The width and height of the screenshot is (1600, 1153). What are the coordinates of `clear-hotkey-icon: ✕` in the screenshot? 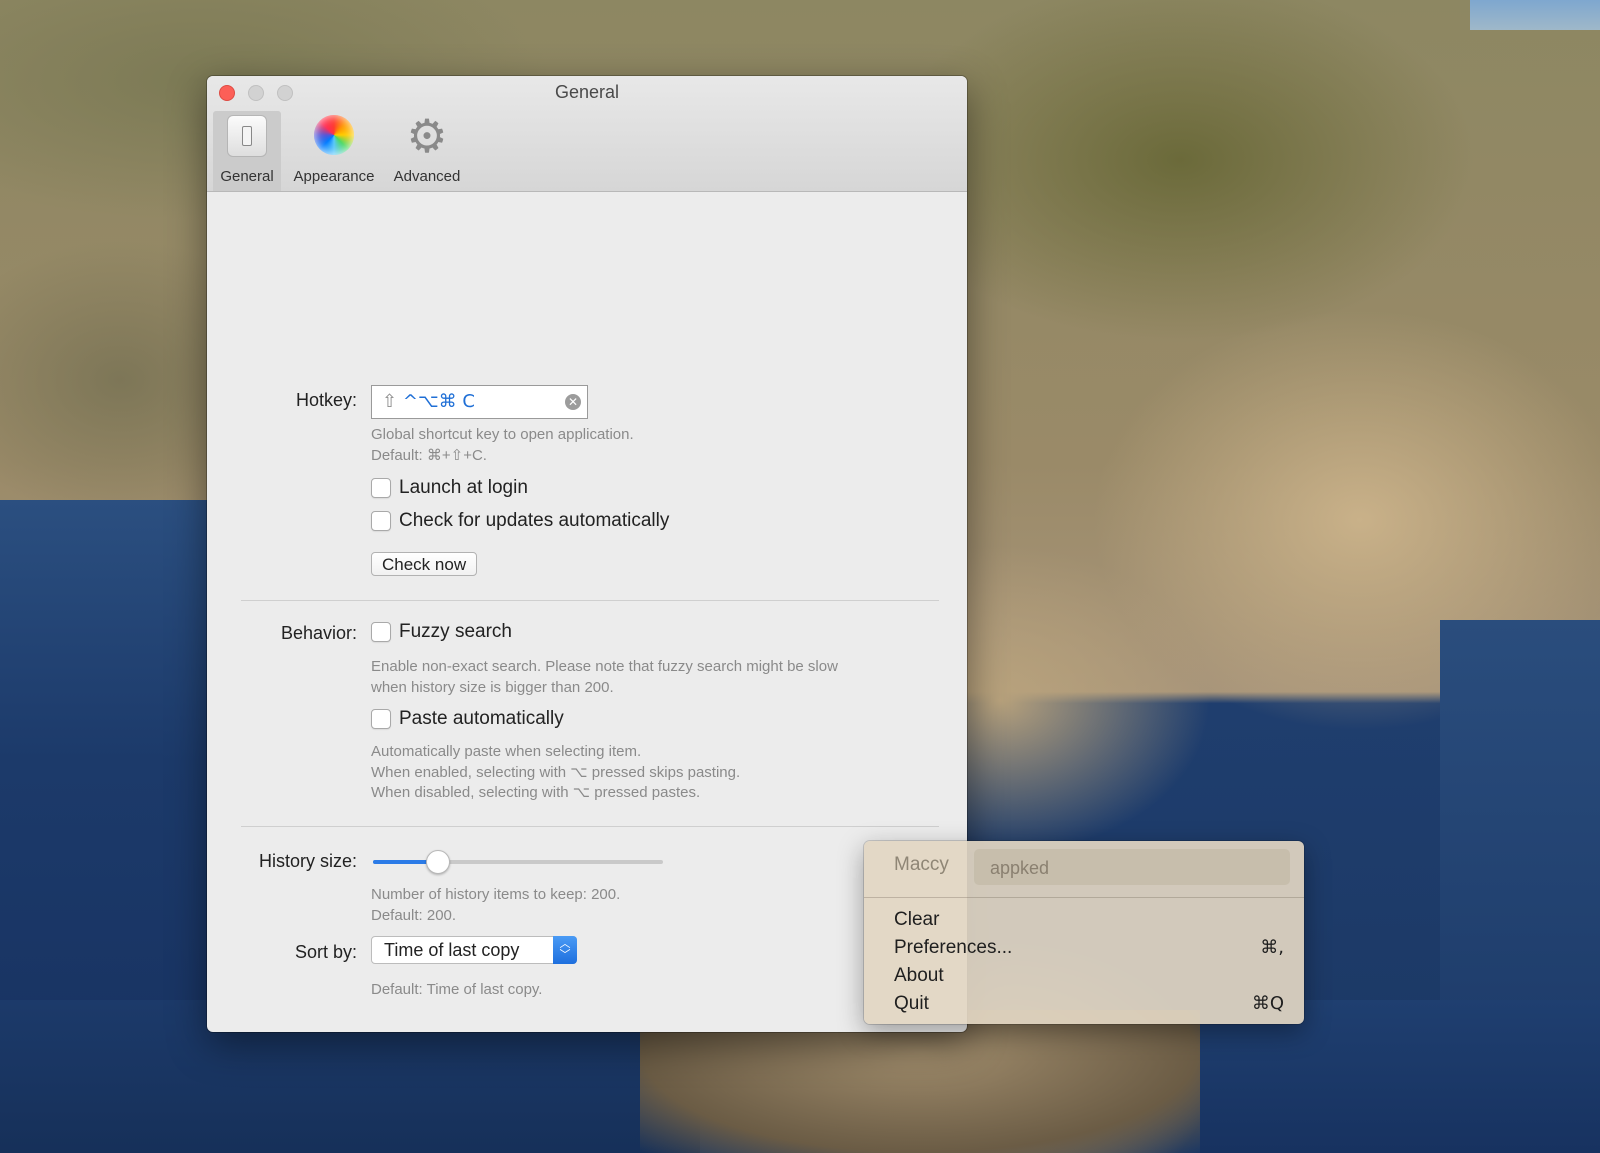 It's located at (573, 402).